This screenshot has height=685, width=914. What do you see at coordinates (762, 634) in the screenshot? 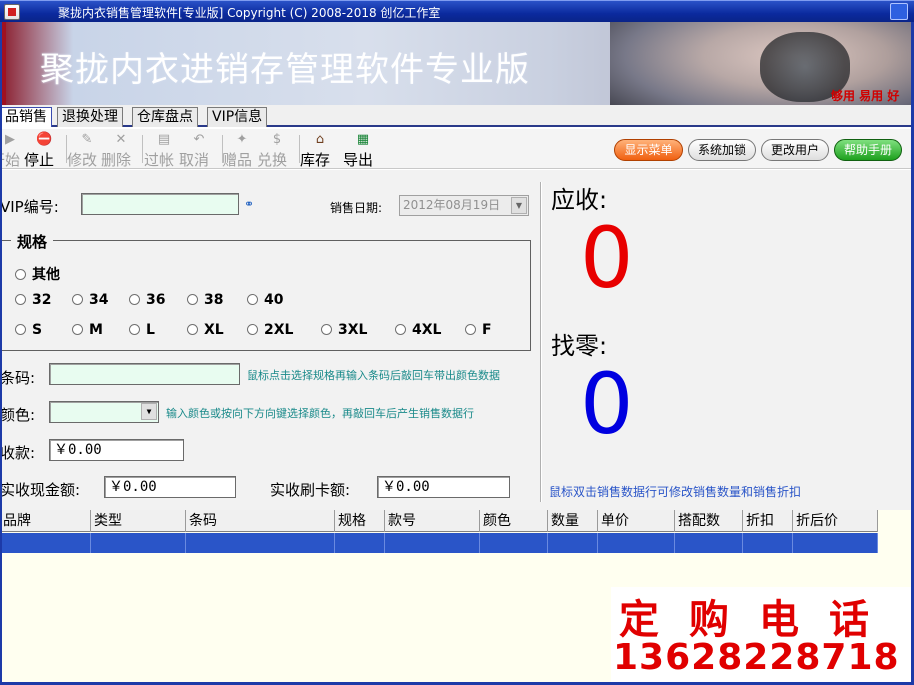
I see `order-phone-ad: 定购电话 13628228718` at bounding box center [762, 634].